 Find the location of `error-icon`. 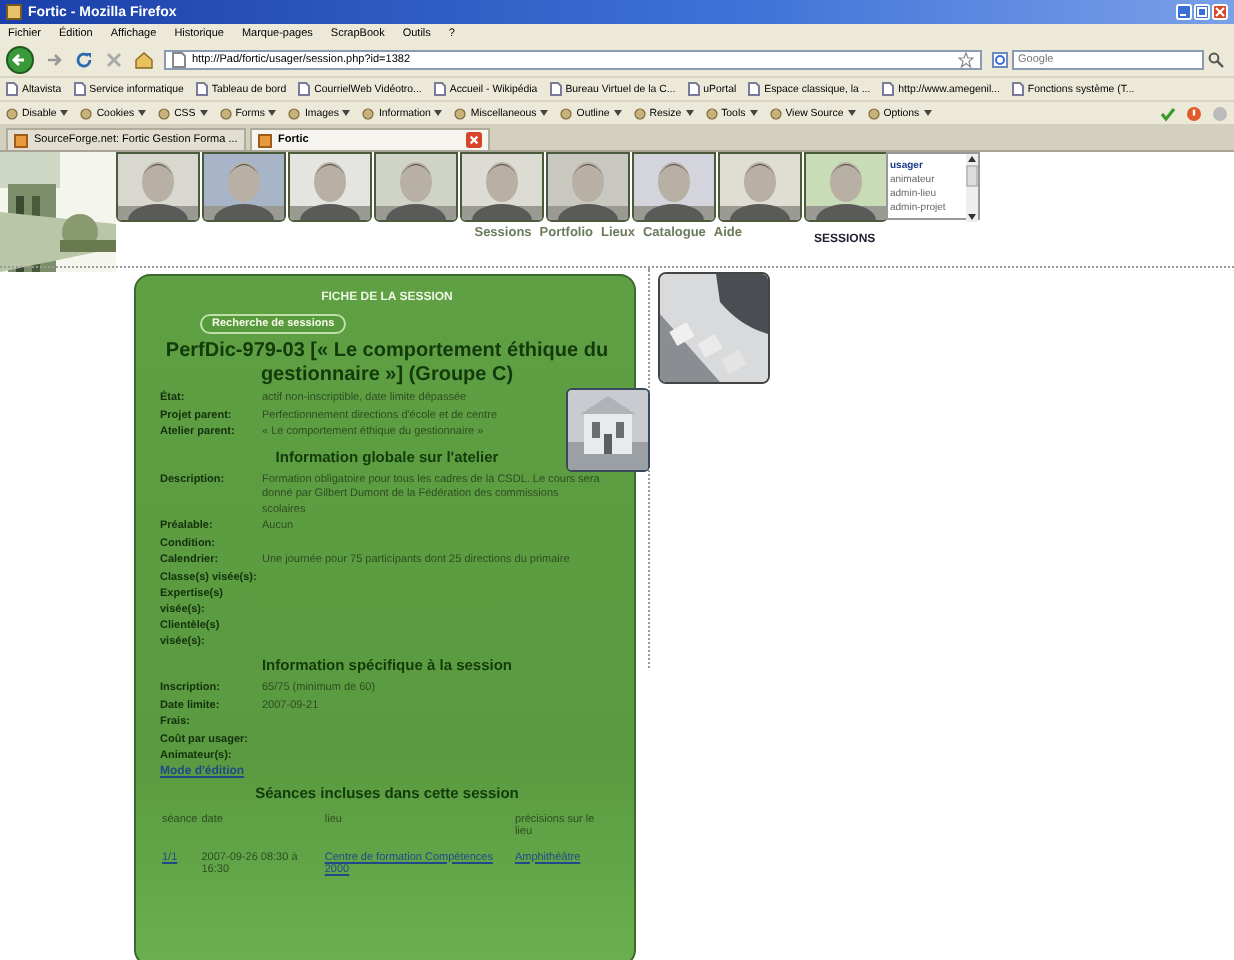

error-icon is located at coordinates (1194, 113).